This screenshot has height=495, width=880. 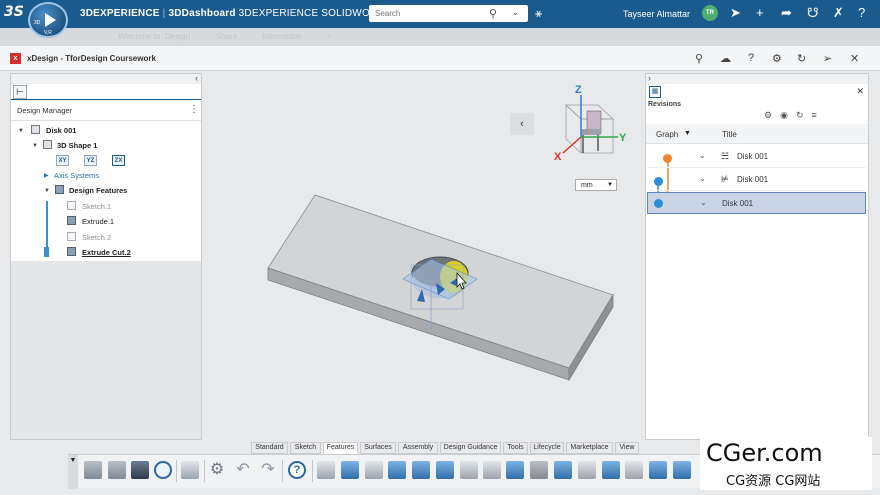 What do you see at coordinates (397, 470) in the screenshot?
I see `loft-icon` at bounding box center [397, 470].